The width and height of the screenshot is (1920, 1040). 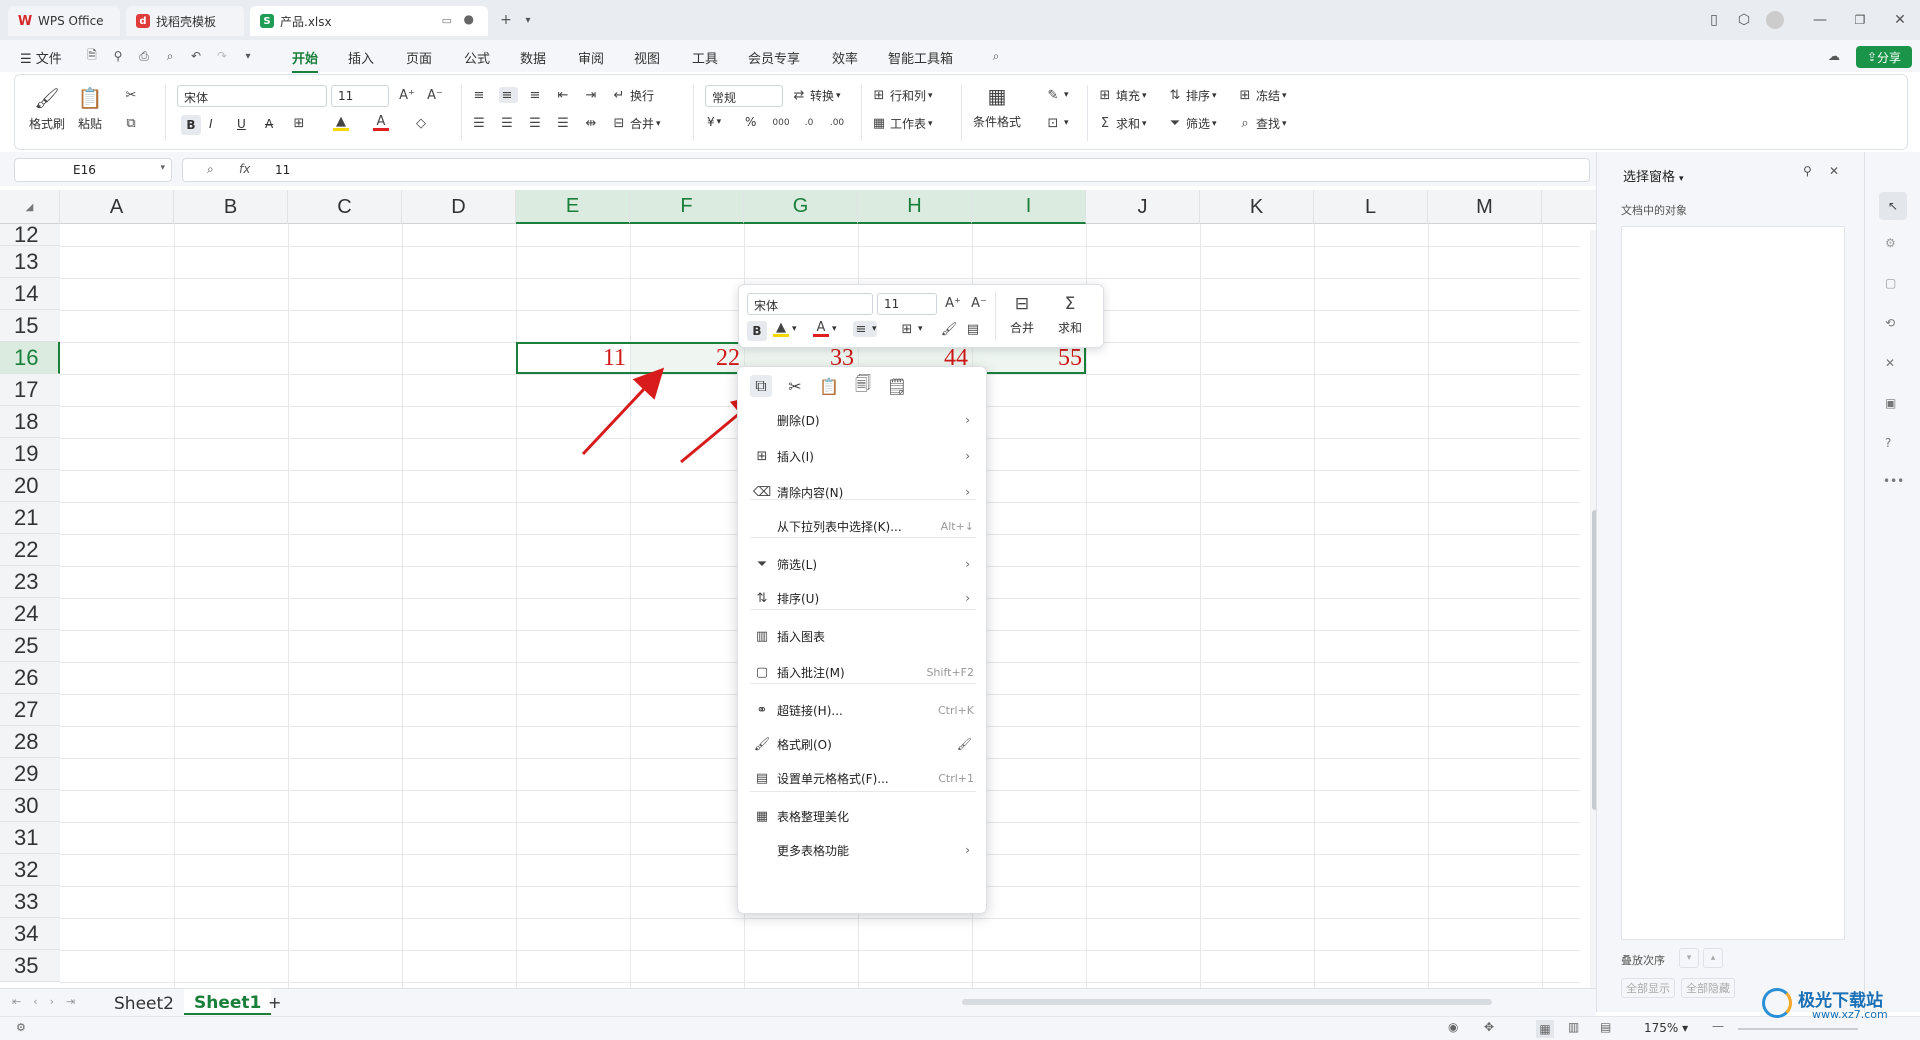 What do you see at coordinates (964, 744) in the screenshot?
I see `format-painter-icon: 🖌` at bounding box center [964, 744].